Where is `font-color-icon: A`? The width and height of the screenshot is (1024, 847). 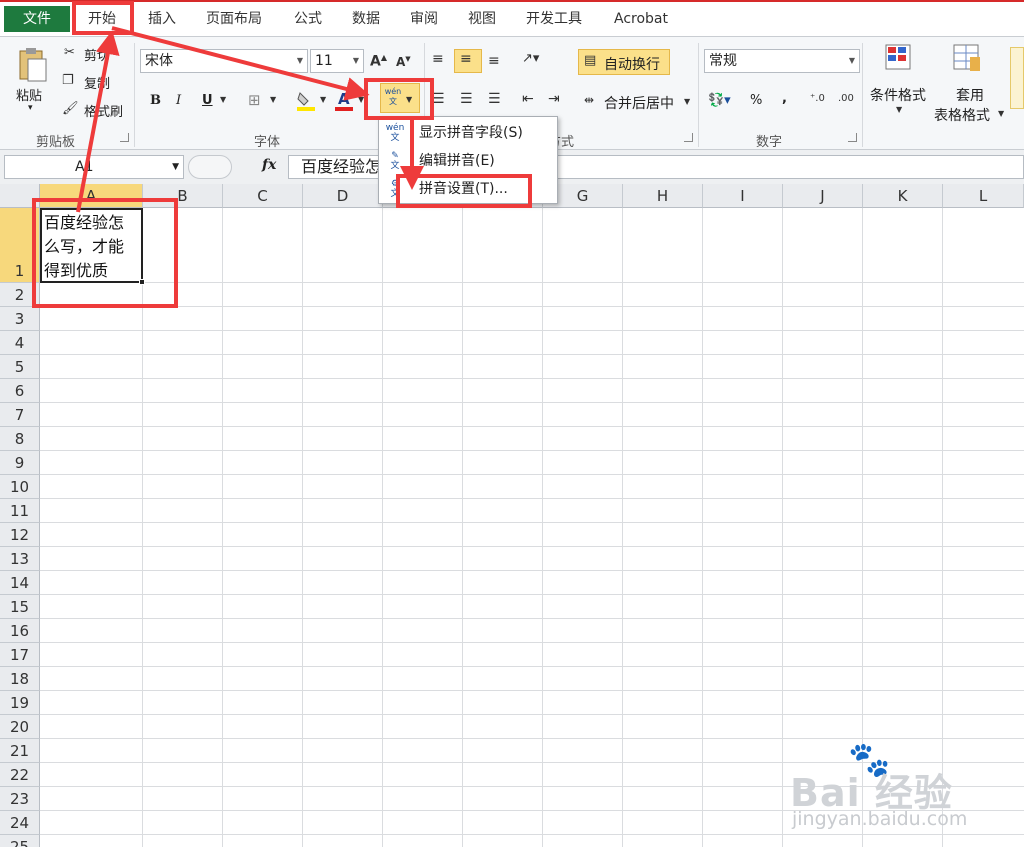
font-color-icon: A is located at coordinates (344, 100).